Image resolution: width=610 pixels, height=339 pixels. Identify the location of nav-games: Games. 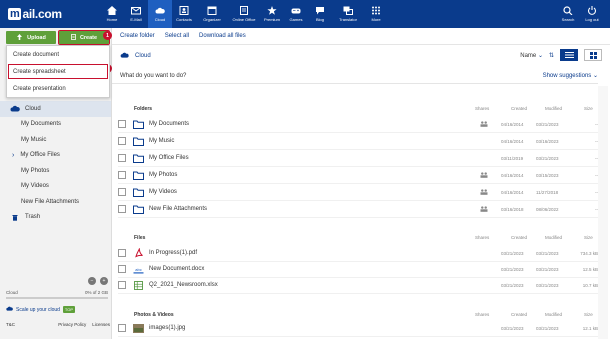
(296, 14).